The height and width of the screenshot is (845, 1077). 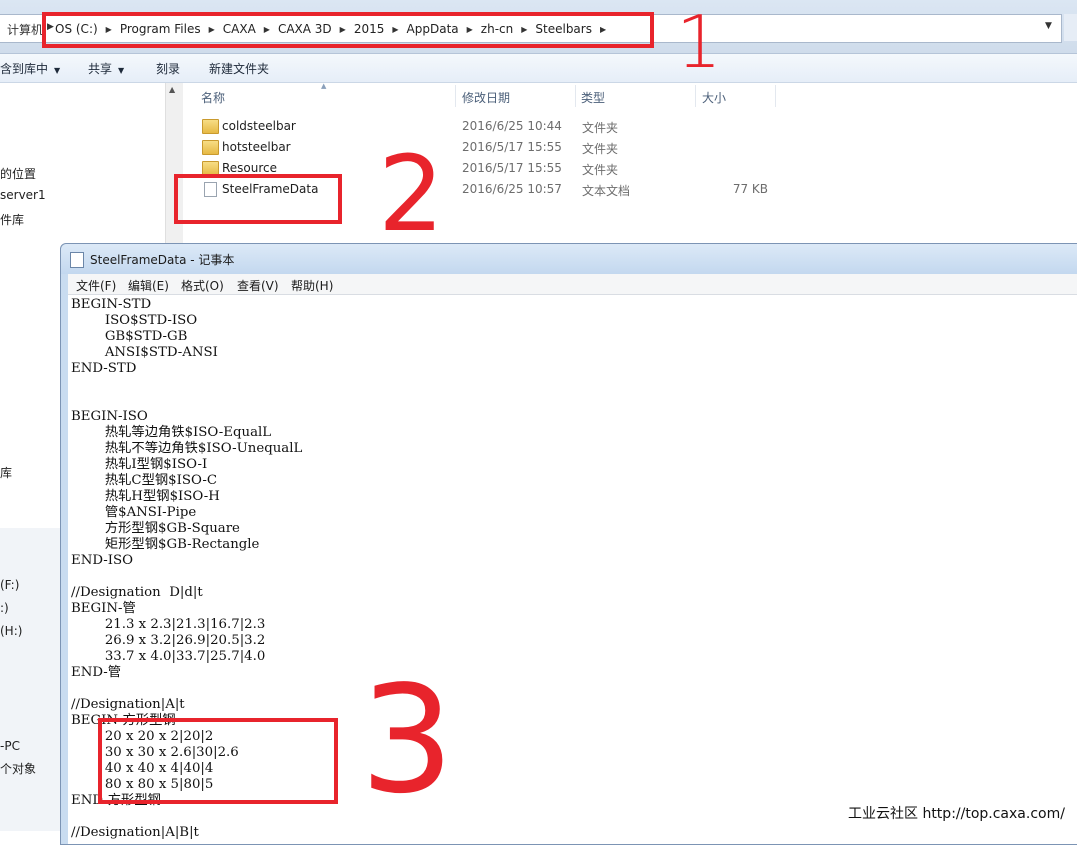 I want to click on file-name: hotsteelbar, so click(x=256, y=147).